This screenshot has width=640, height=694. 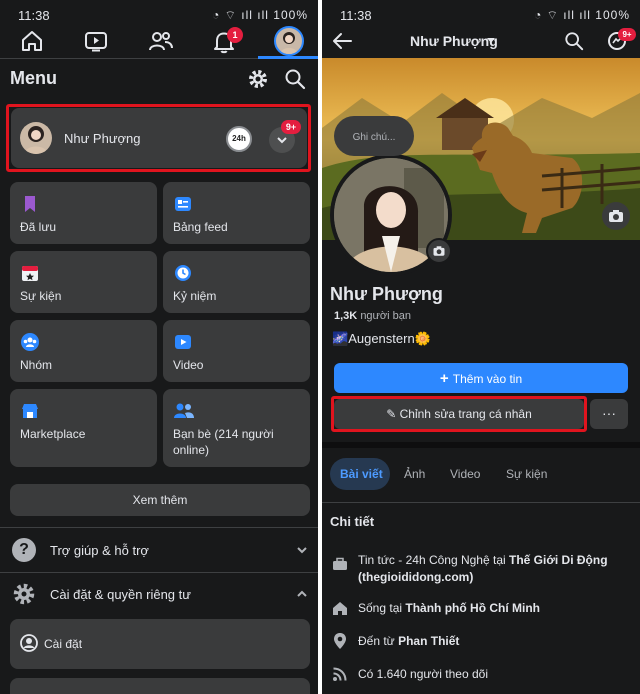 I want to click on friends-icon, so click(x=183, y=411).